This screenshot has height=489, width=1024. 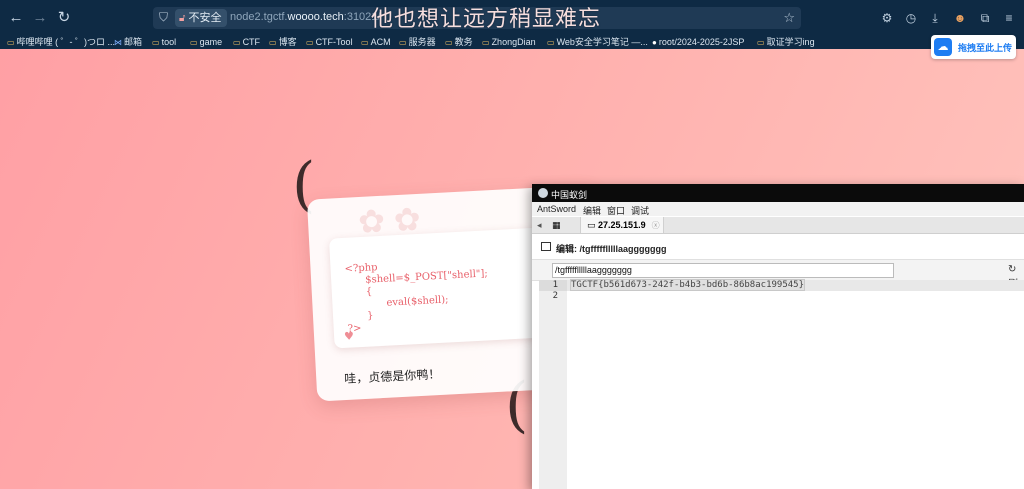 I want to click on antsword-menubar: AntSword 编辑 窗口 调试, so click(x=778, y=209).